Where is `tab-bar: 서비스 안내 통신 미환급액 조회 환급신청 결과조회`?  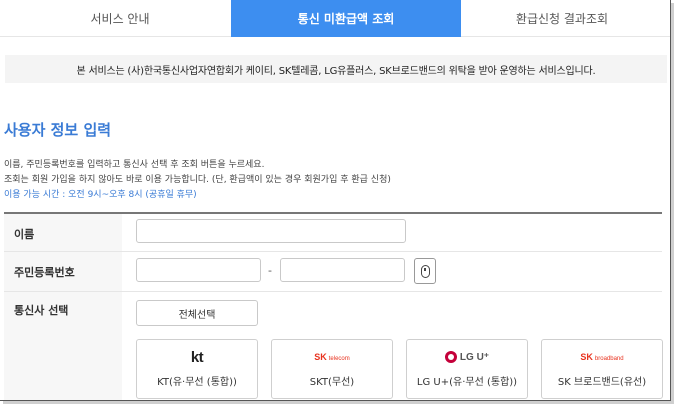 tab-bar: 서비스 안내 통신 미환급액 조회 환급신청 결과조회 is located at coordinates (335, 18).